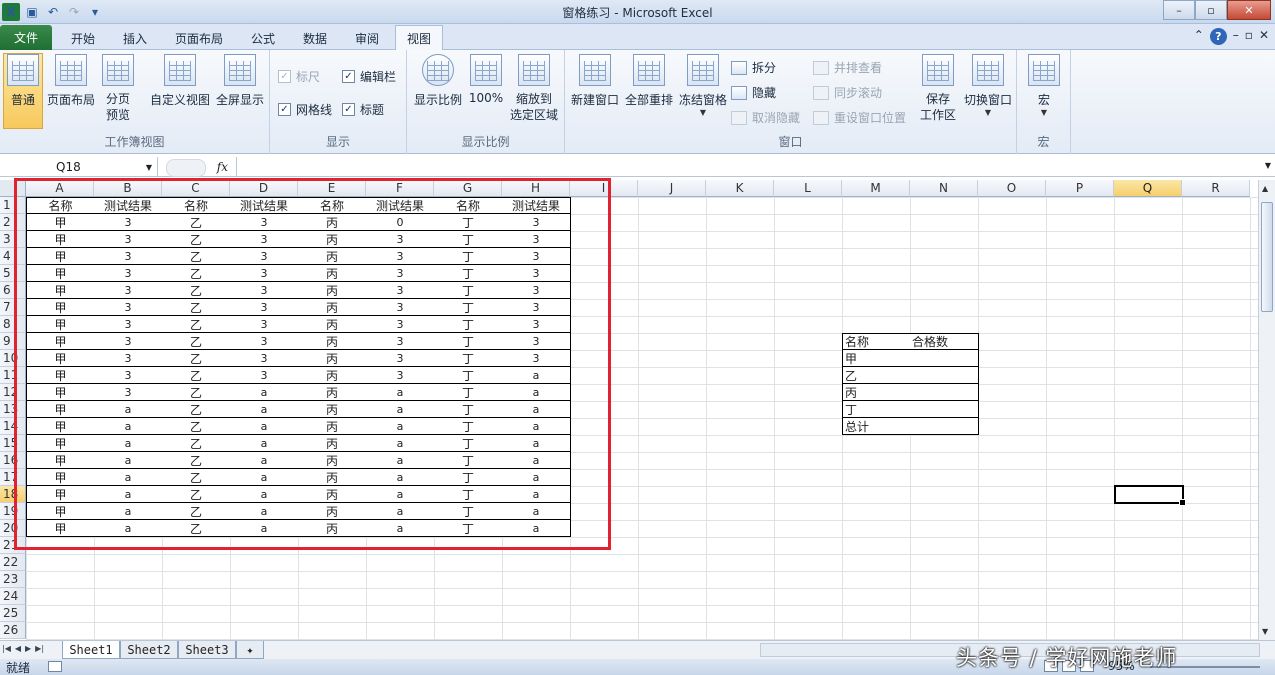 The height and width of the screenshot is (675, 1275). I want to click on row-header-7: 7, so click(13, 307).